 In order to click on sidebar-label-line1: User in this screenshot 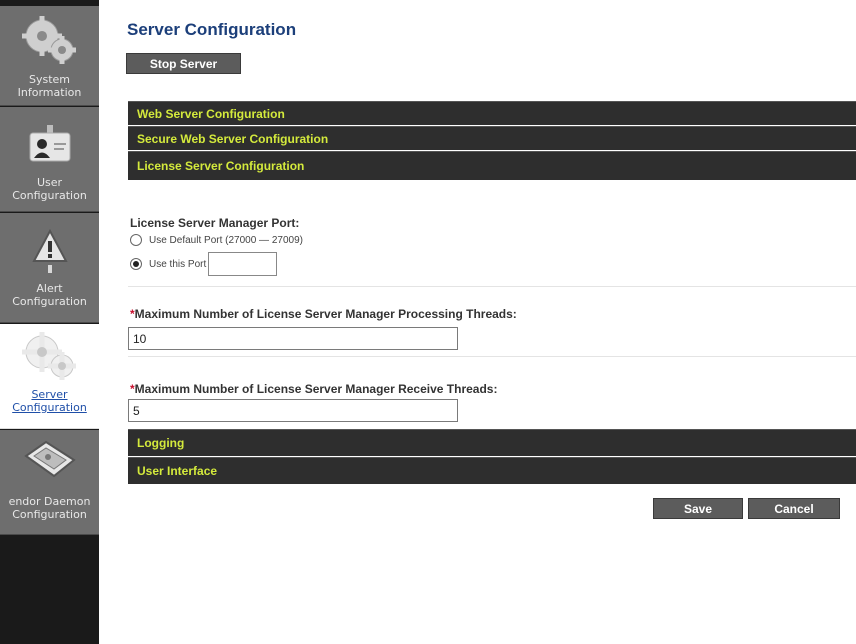, I will do `click(49, 182)`.